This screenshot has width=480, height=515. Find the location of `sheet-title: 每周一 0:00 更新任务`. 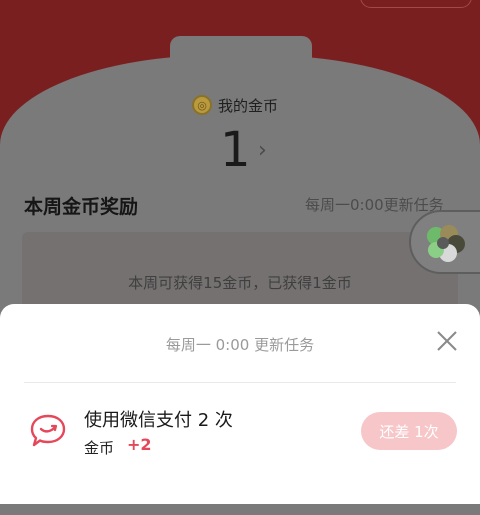

sheet-title: 每周一 0:00 更新任务 is located at coordinates (240, 345).